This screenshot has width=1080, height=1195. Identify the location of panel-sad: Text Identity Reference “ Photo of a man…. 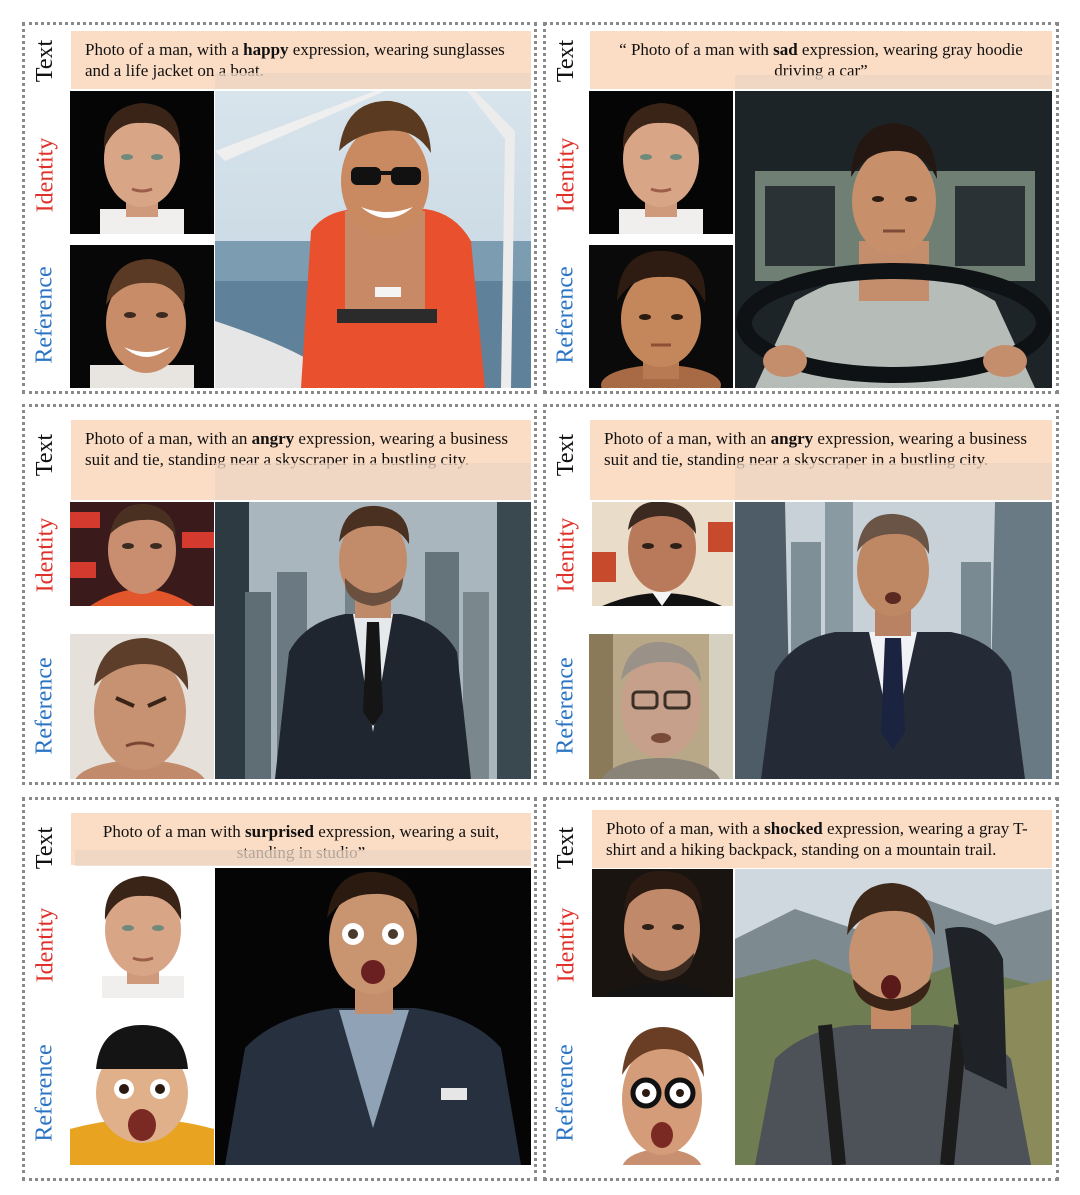
(801, 208).